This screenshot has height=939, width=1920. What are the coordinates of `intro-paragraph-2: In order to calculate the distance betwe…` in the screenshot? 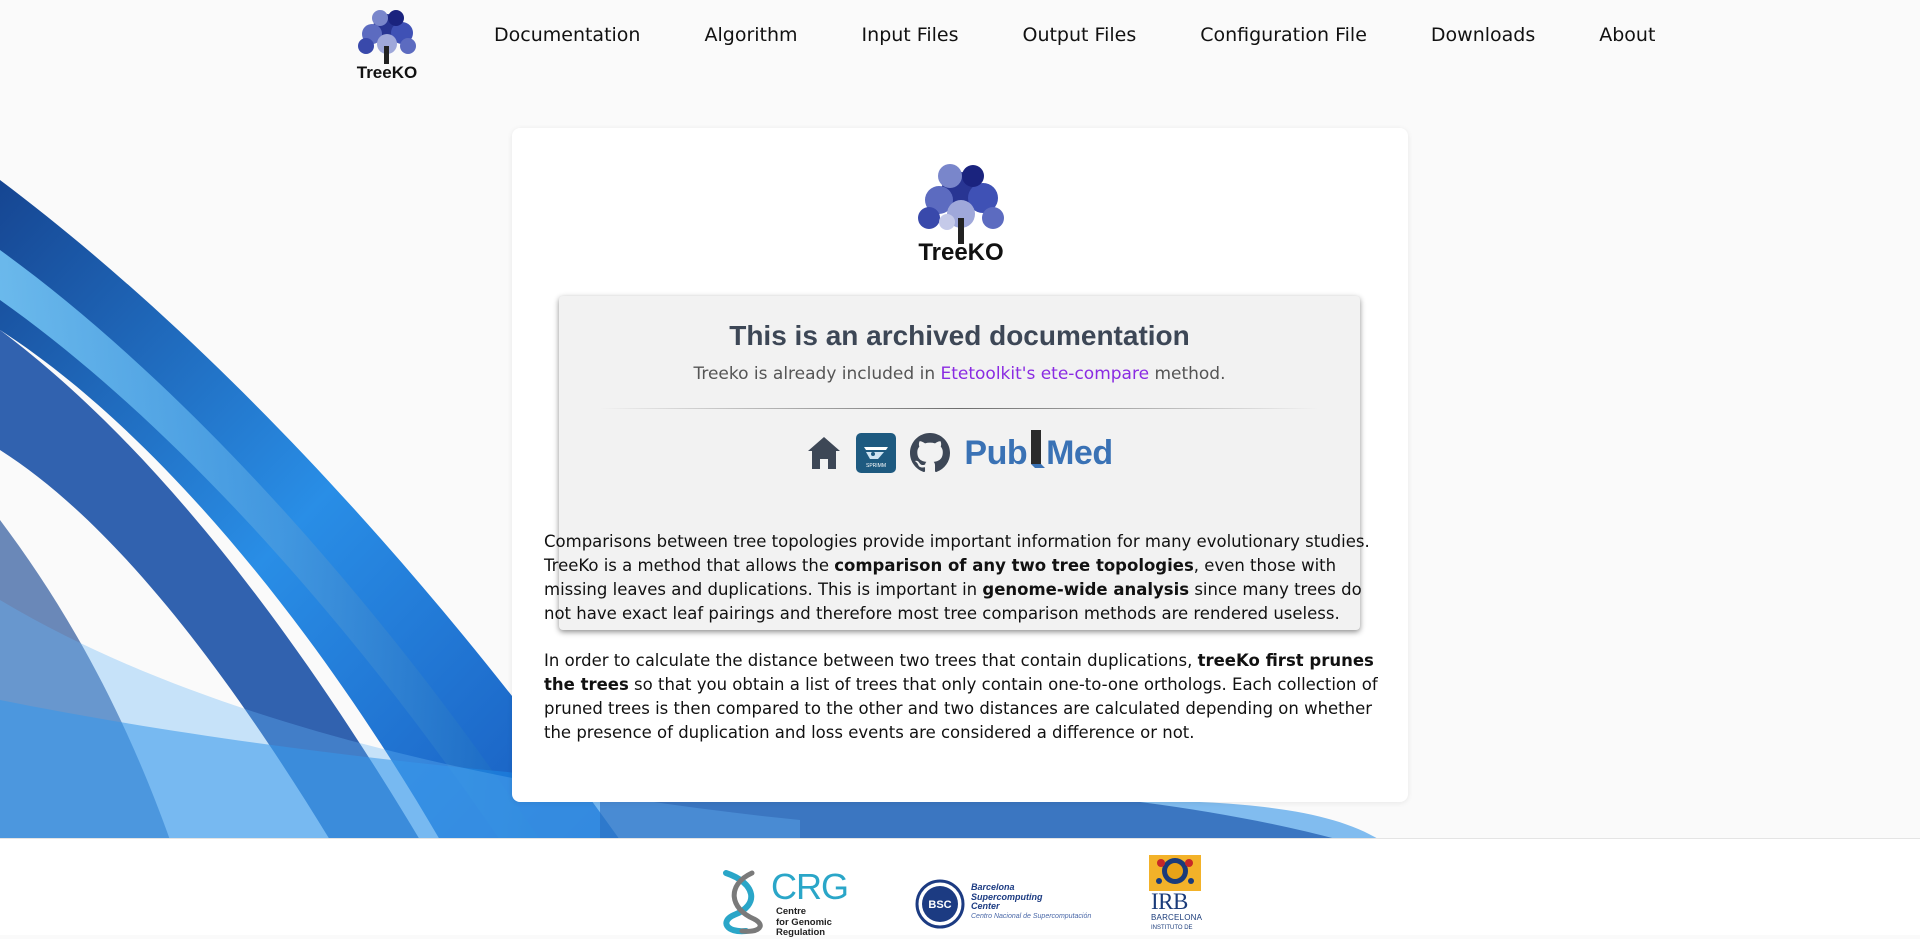 It's located at (963, 697).